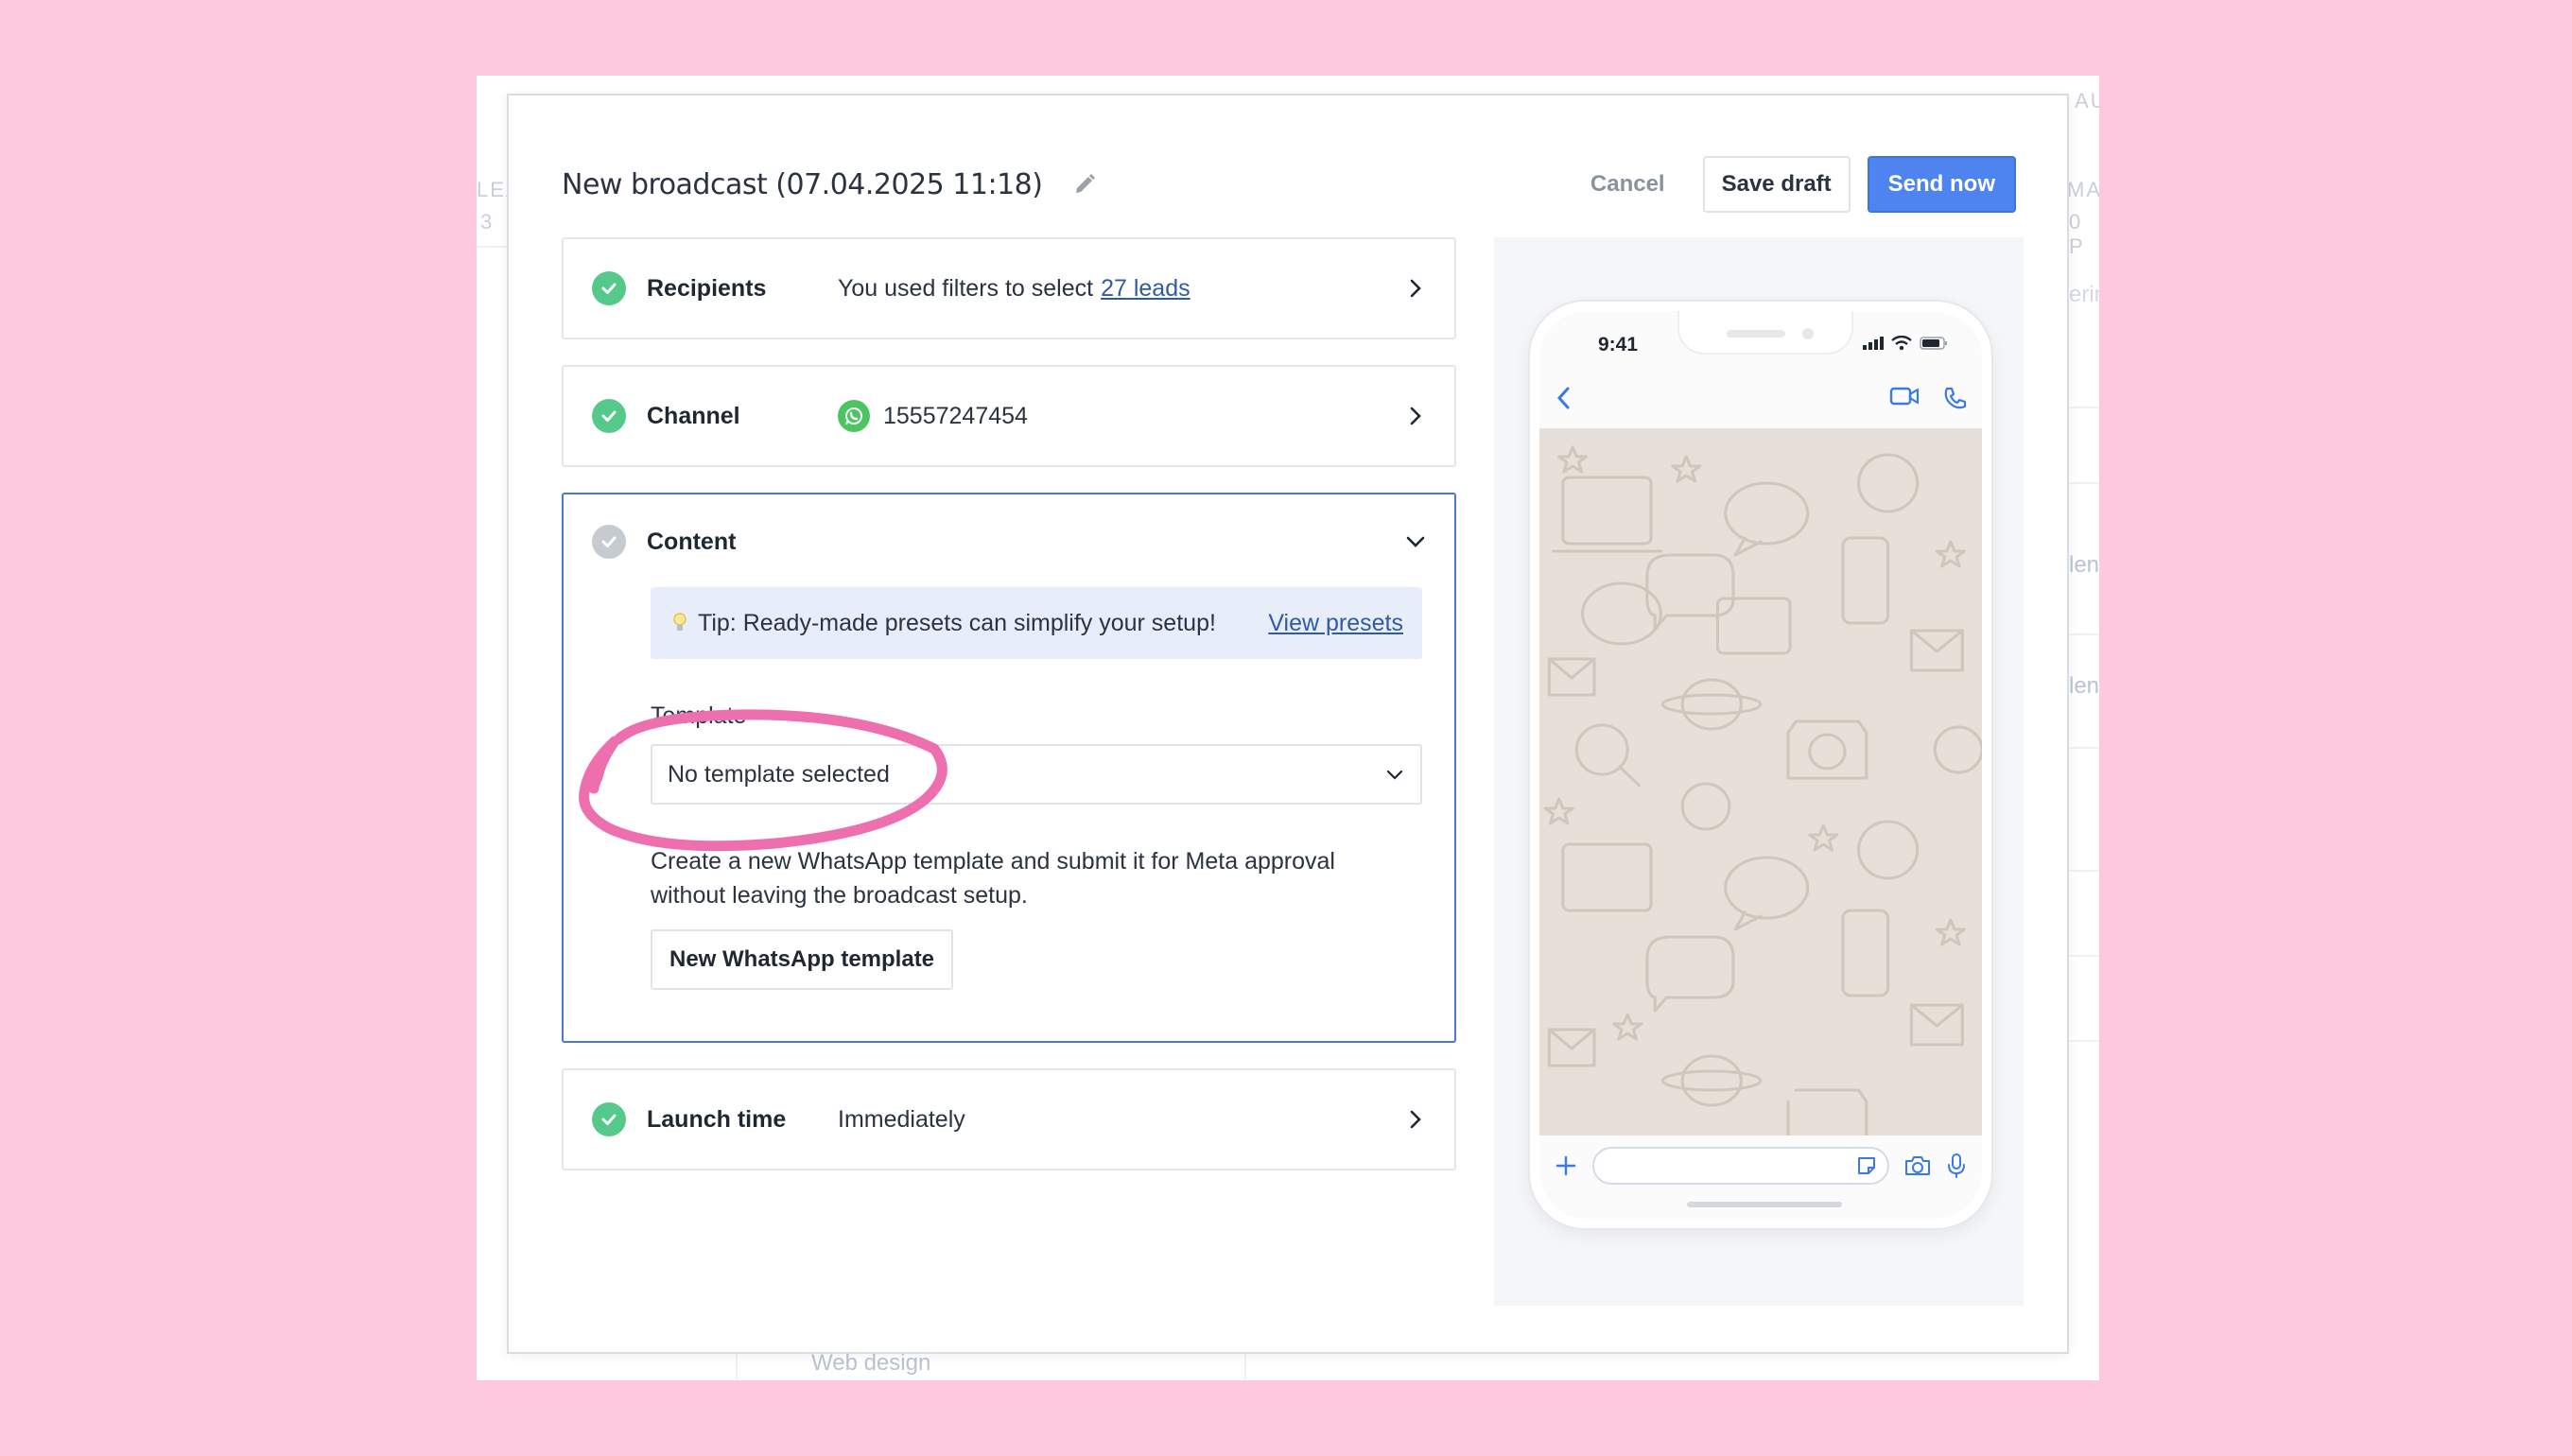 The image size is (2572, 1456). I want to click on content-step-header: Content, so click(1009, 541).